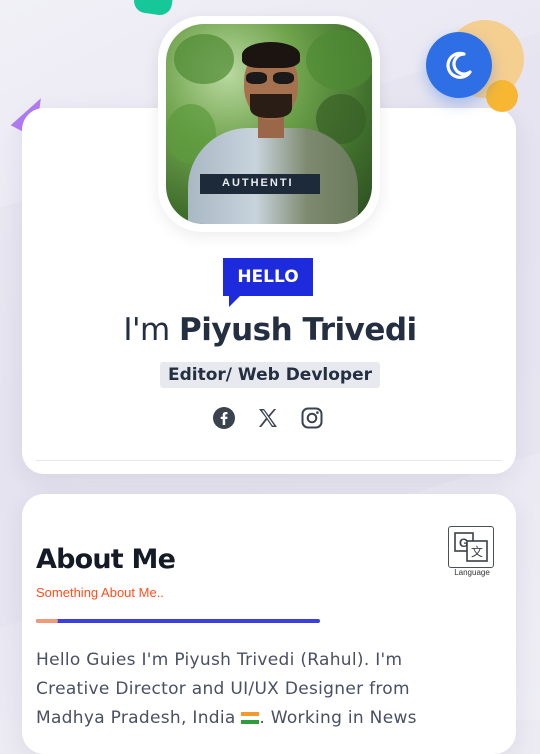  I want to click on moon-icon, so click(459, 65).